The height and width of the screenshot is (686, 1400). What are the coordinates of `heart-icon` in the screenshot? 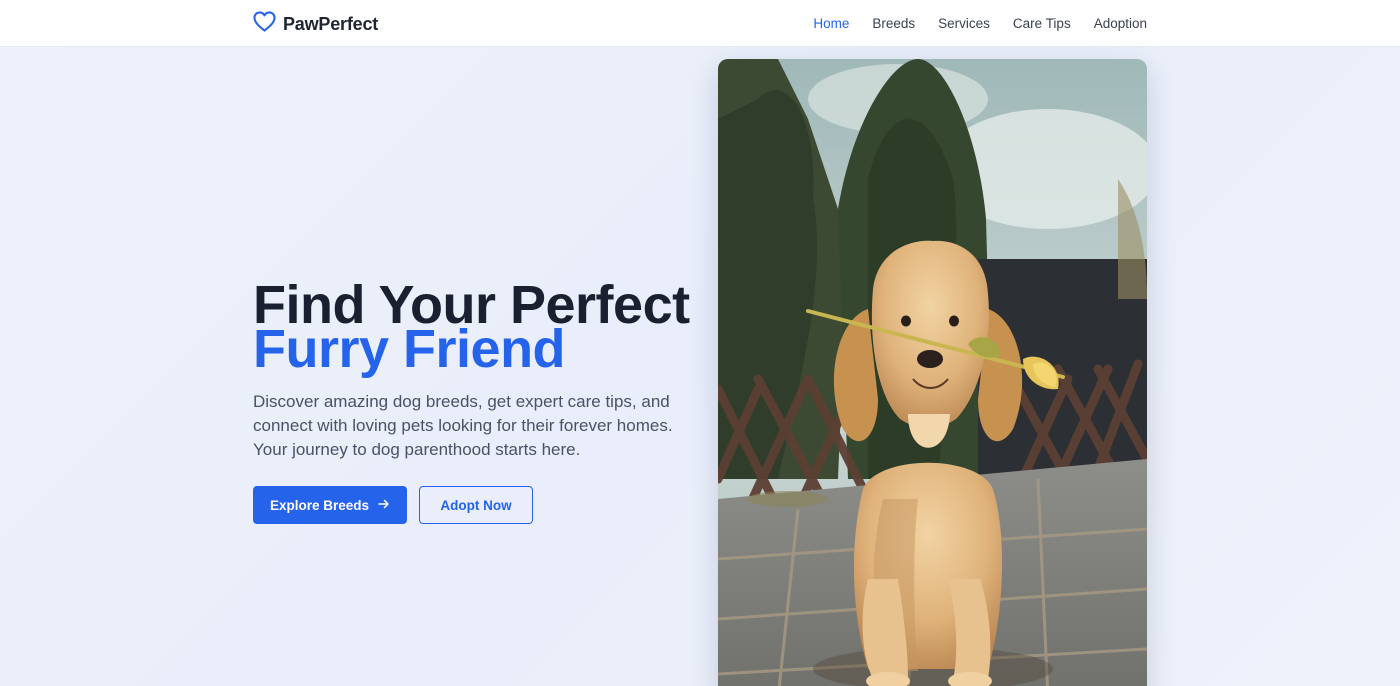 It's located at (264, 24).